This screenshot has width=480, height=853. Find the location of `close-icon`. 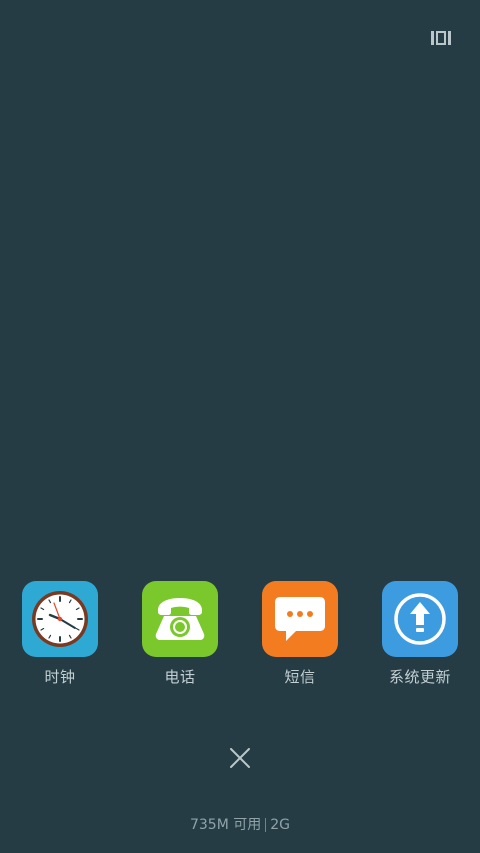

close-icon is located at coordinates (240, 758).